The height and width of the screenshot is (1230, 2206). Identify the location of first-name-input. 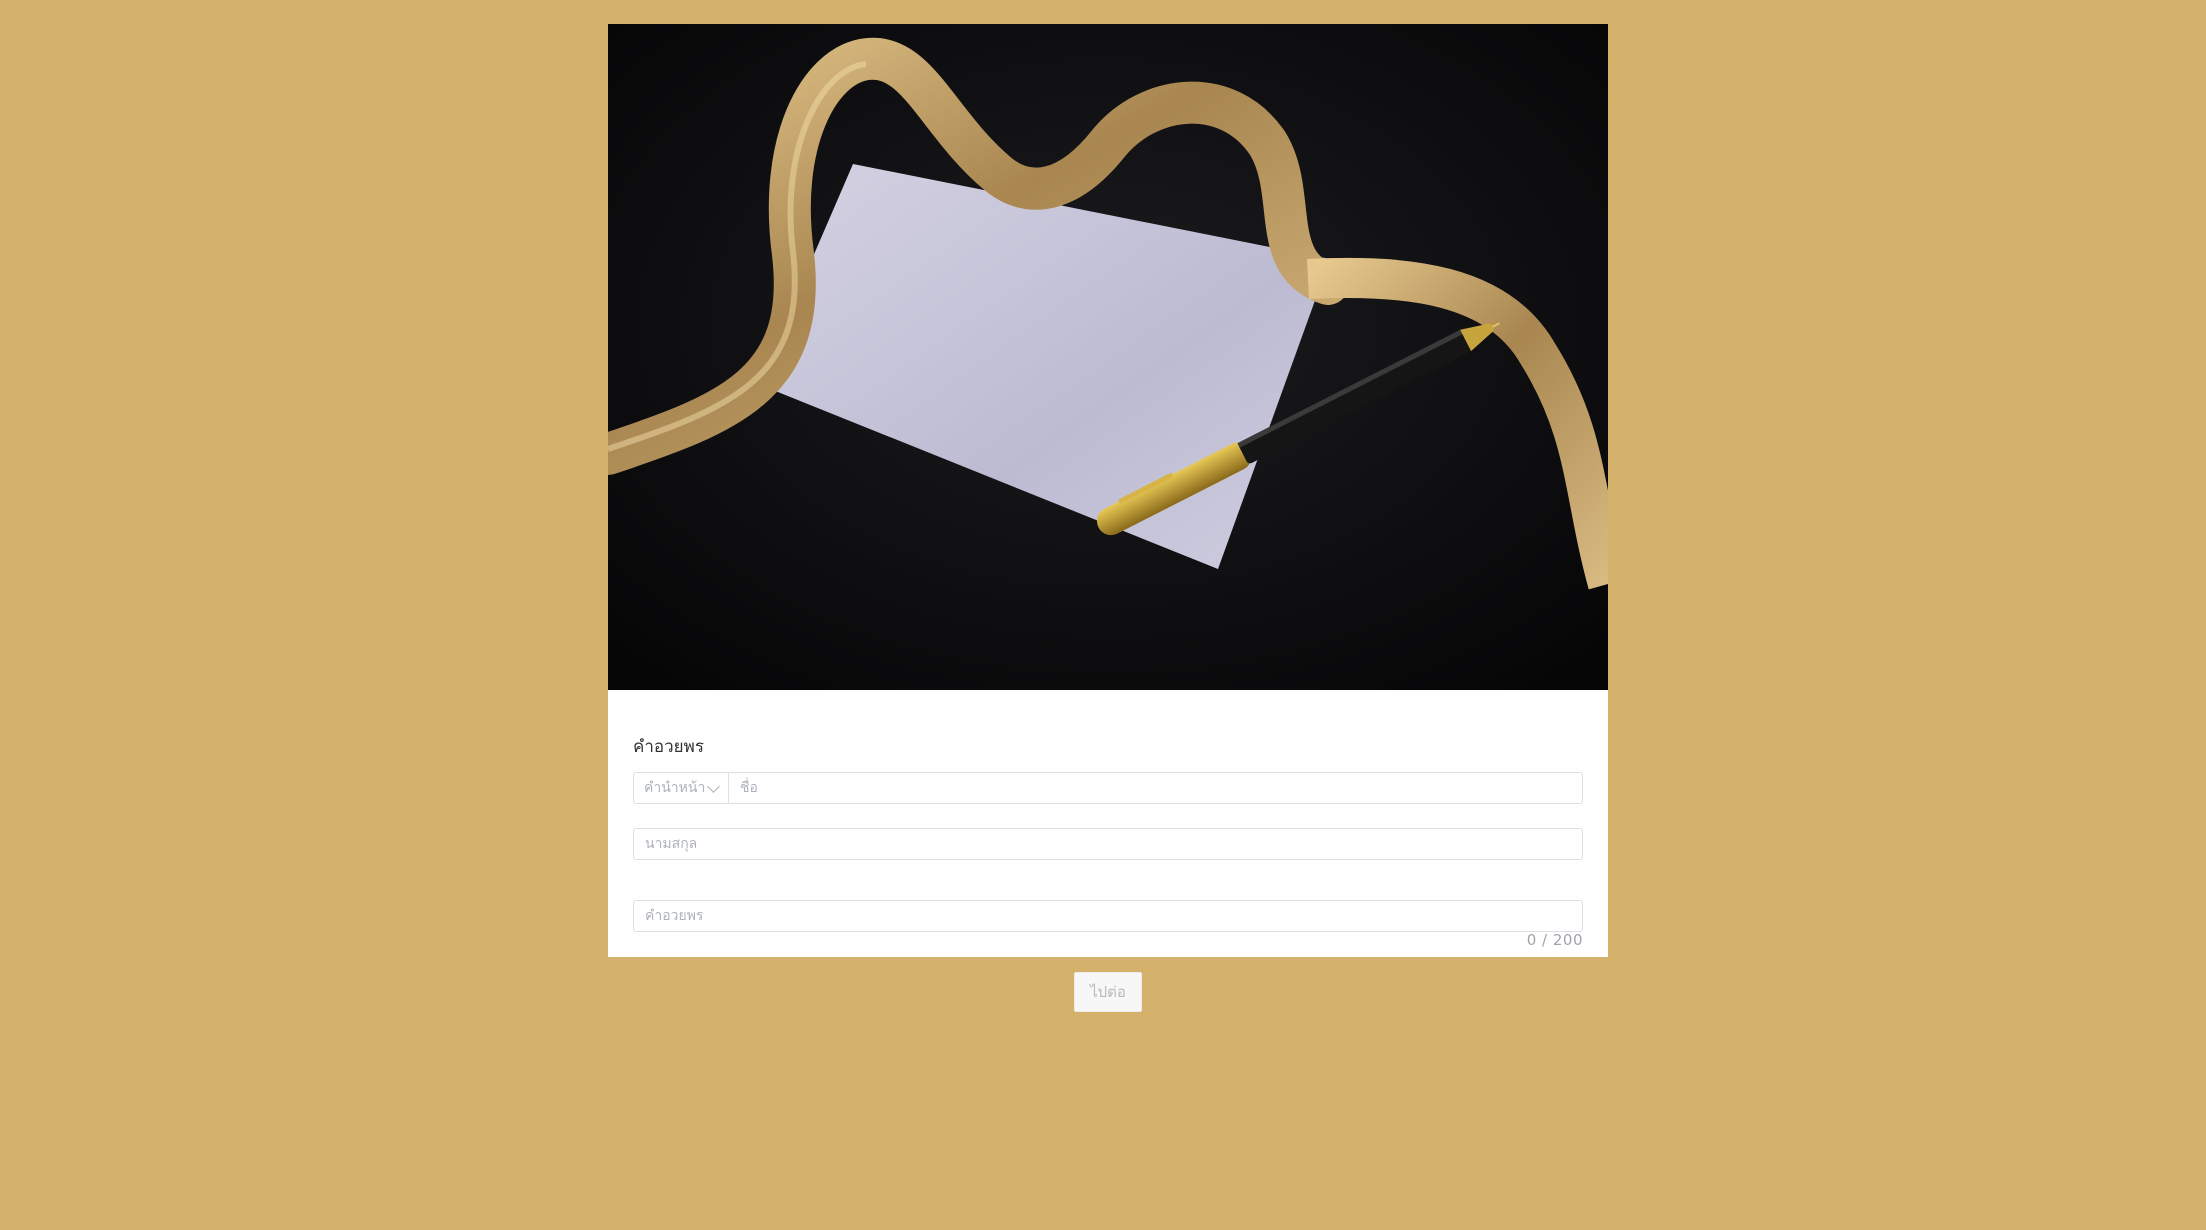
(1155, 788).